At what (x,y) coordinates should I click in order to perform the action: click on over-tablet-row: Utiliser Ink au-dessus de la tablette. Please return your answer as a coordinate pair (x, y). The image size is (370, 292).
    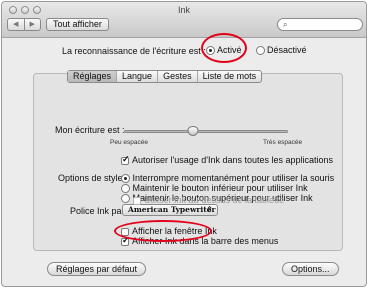
    Looking at the image, I should click on (208, 200).